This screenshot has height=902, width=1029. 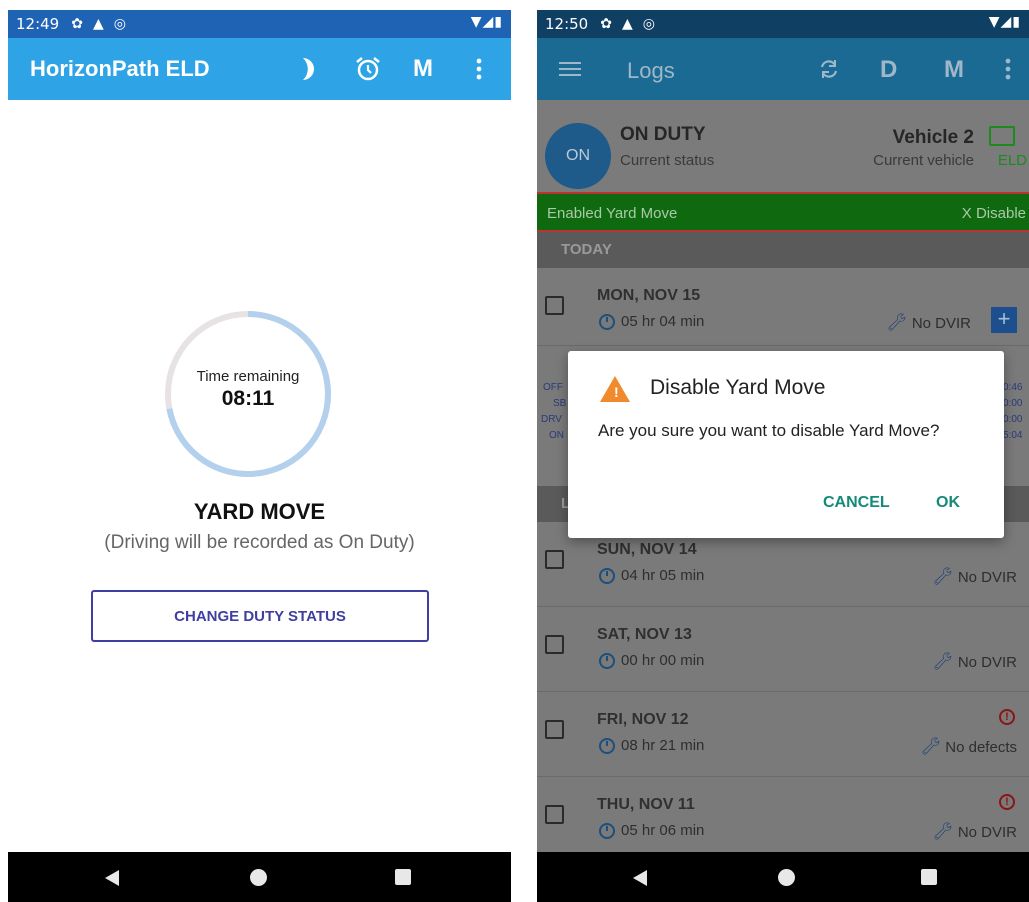 I want to click on hamburger-menu-icon, so click(x=570, y=69).